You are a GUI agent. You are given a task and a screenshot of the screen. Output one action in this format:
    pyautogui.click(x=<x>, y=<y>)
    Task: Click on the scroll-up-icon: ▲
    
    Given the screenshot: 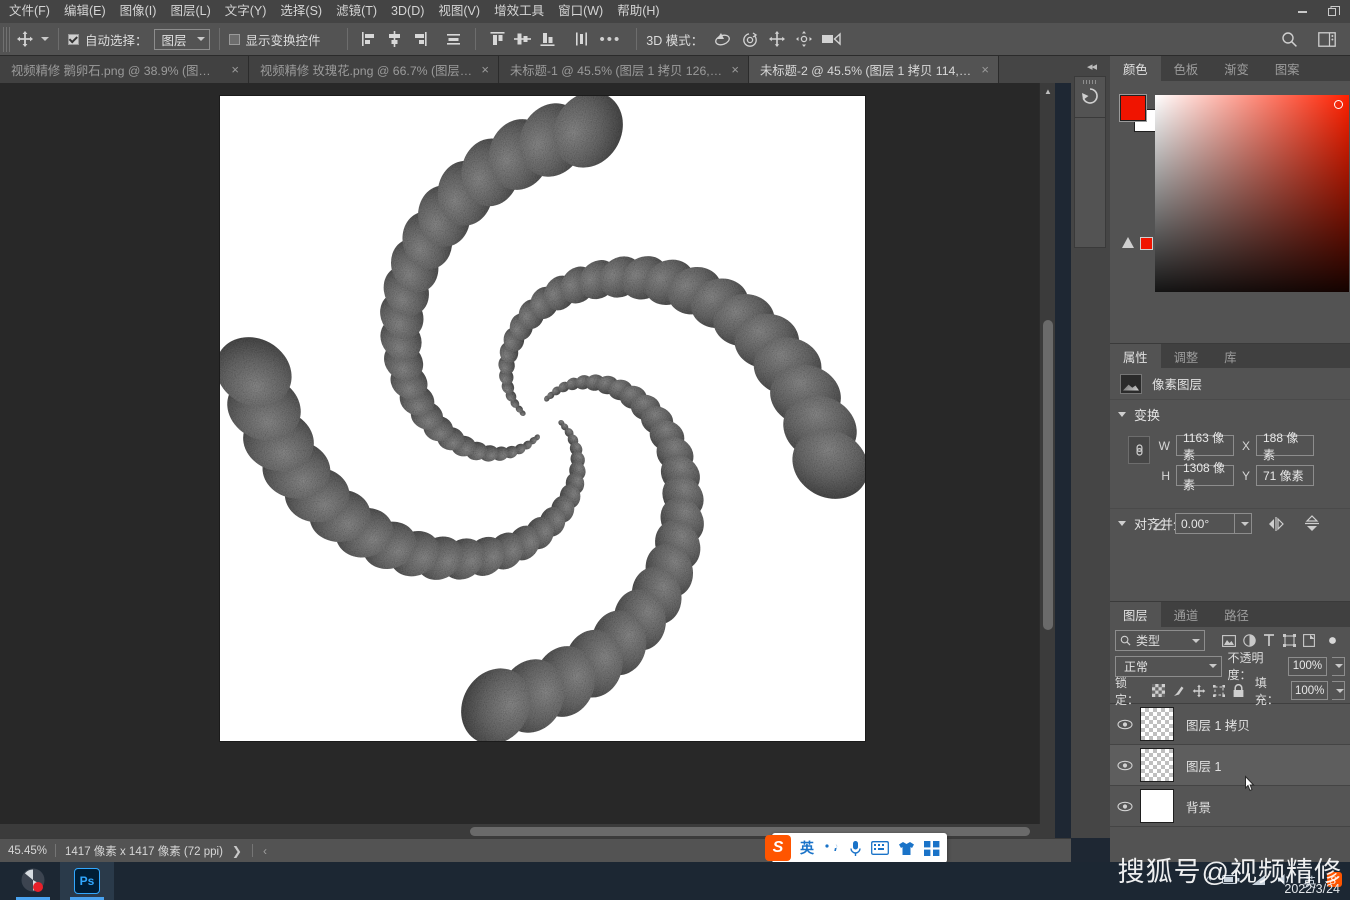 What is the action you would take?
    pyautogui.click(x=1048, y=91)
    